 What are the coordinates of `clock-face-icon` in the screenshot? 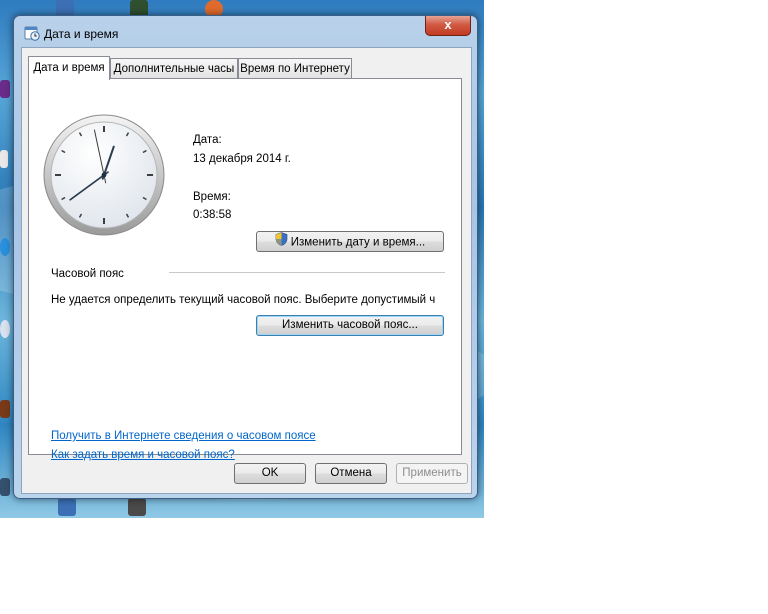 It's located at (104, 175).